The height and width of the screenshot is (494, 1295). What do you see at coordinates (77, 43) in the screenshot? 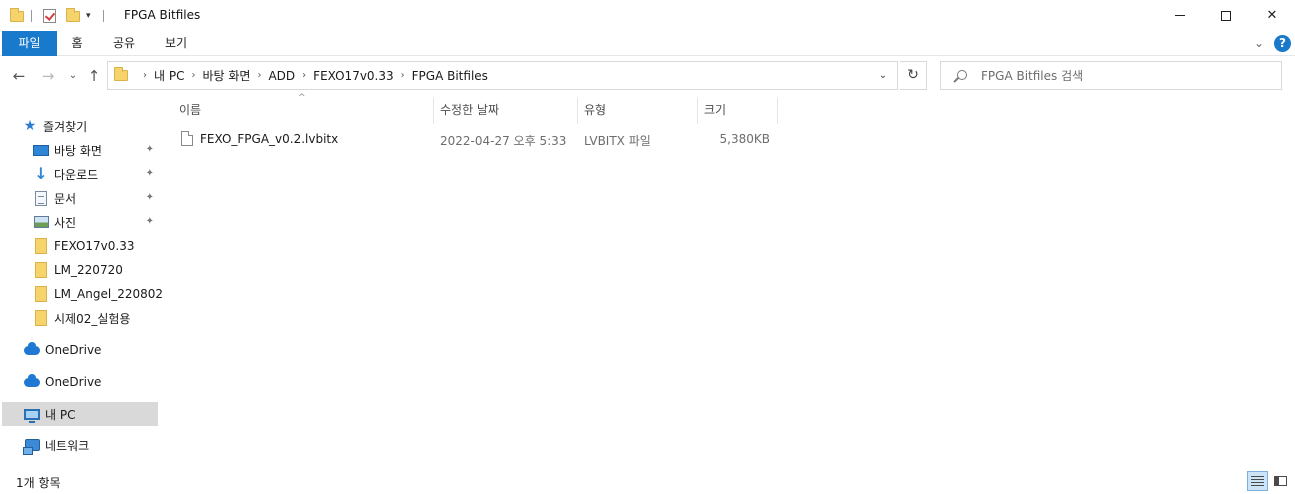
I see `tab-home: 홈` at bounding box center [77, 43].